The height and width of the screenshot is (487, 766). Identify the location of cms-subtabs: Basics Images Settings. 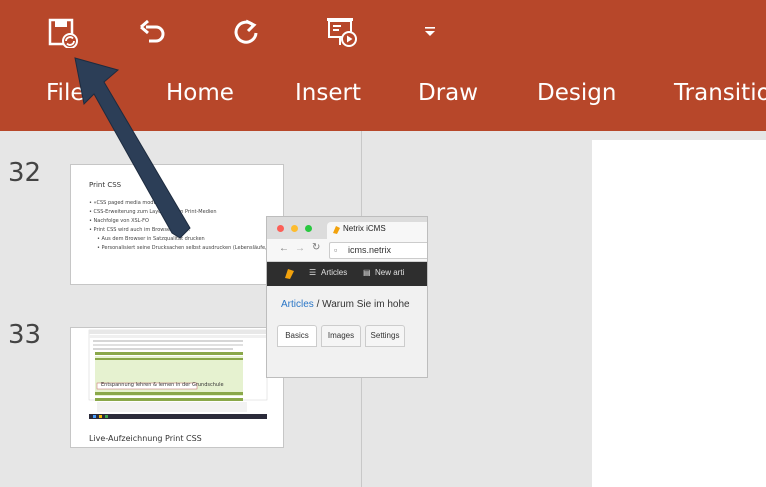
(352, 336).